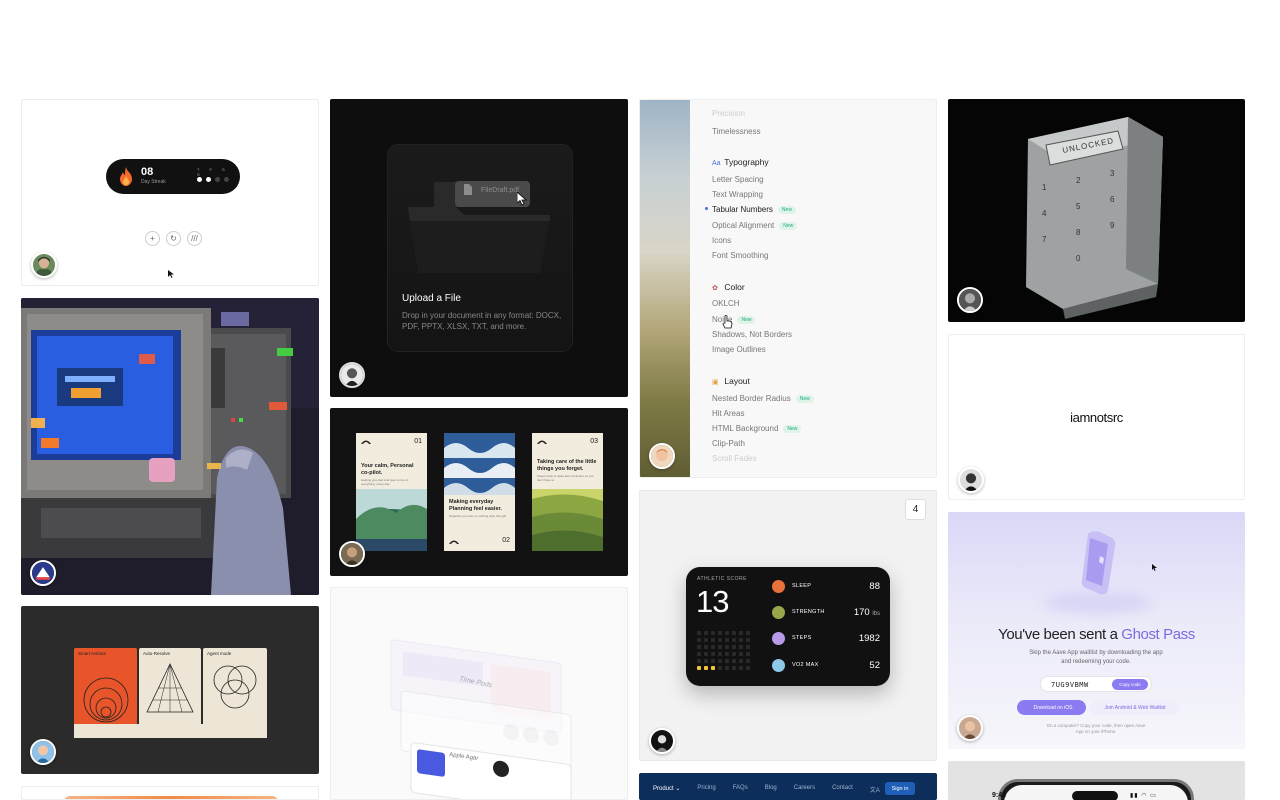 This screenshot has height=800, width=1280. Describe the element at coordinates (1096, 417) in the screenshot. I see `iamnotsrc-card: iamnotsrc` at that location.